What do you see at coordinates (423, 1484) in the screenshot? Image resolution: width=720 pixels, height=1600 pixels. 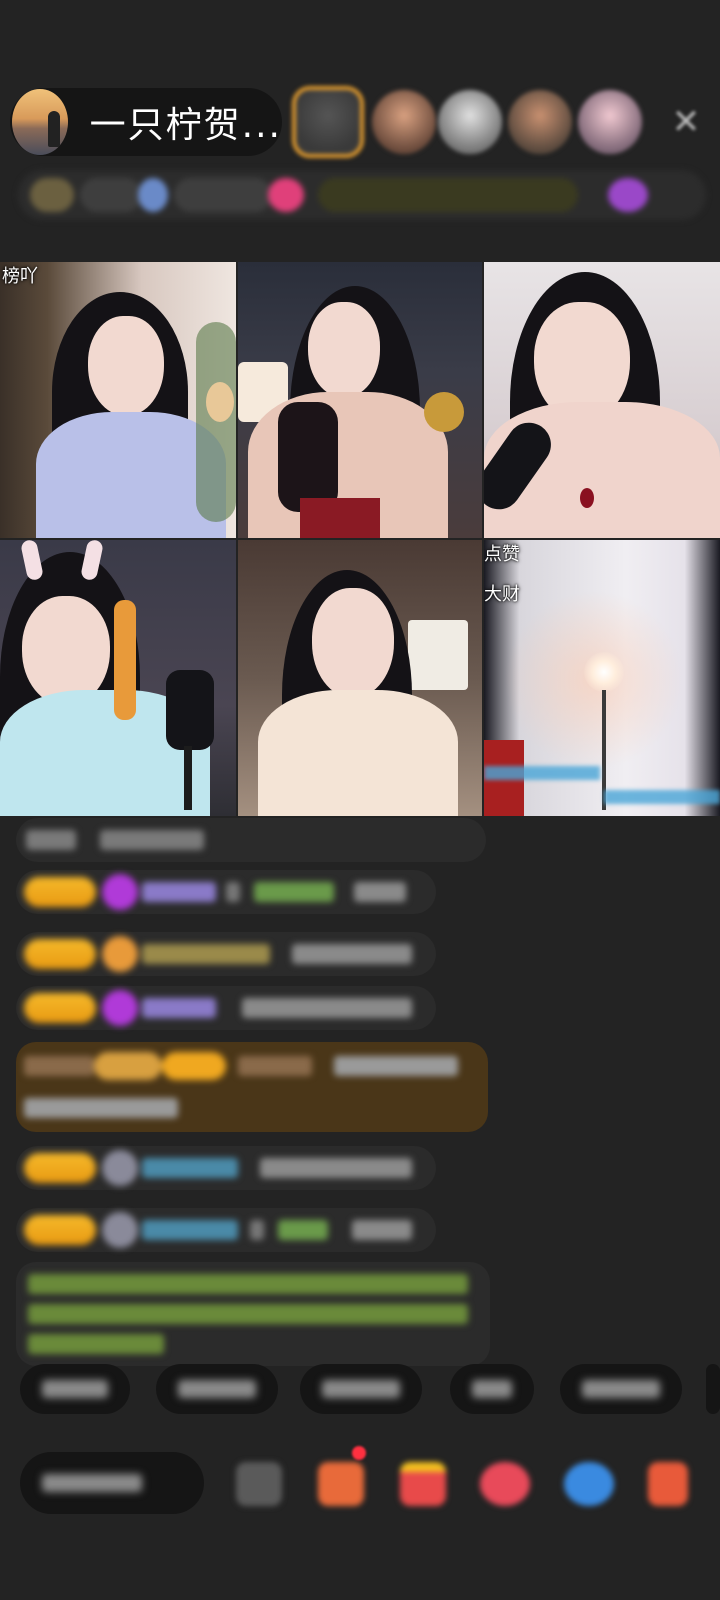 I see `treasure-icon` at bounding box center [423, 1484].